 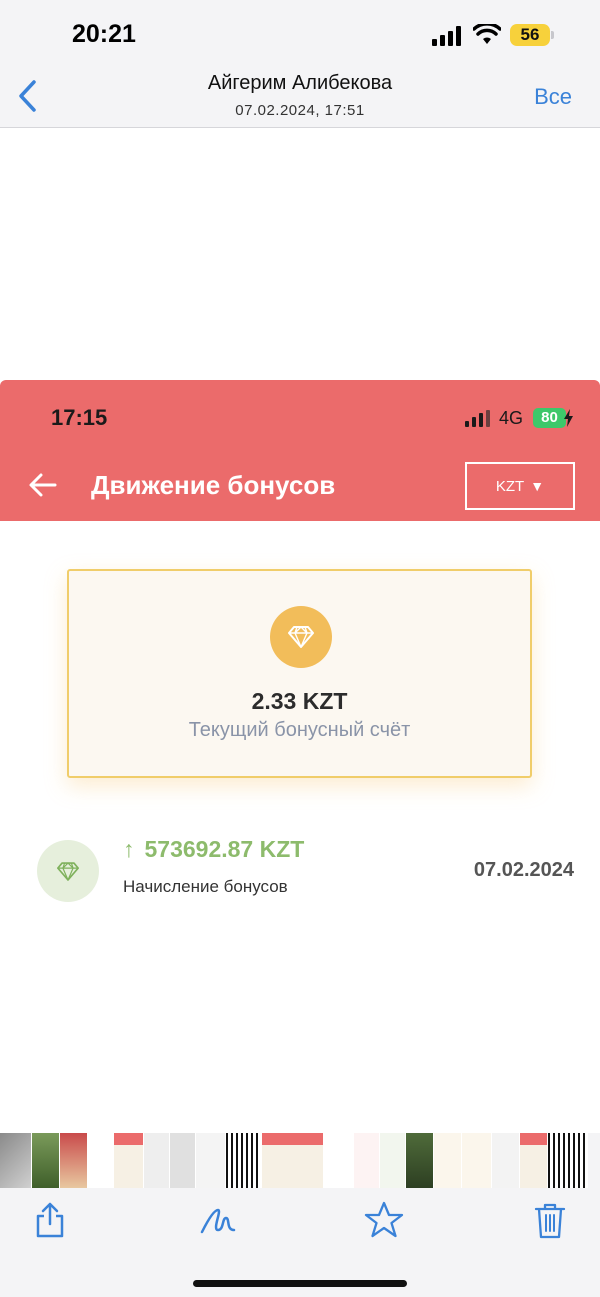 What do you see at coordinates (129, 849) in the screenshot?
I see `arrow-up-icon: ↑` at bounding box center [129, 849].